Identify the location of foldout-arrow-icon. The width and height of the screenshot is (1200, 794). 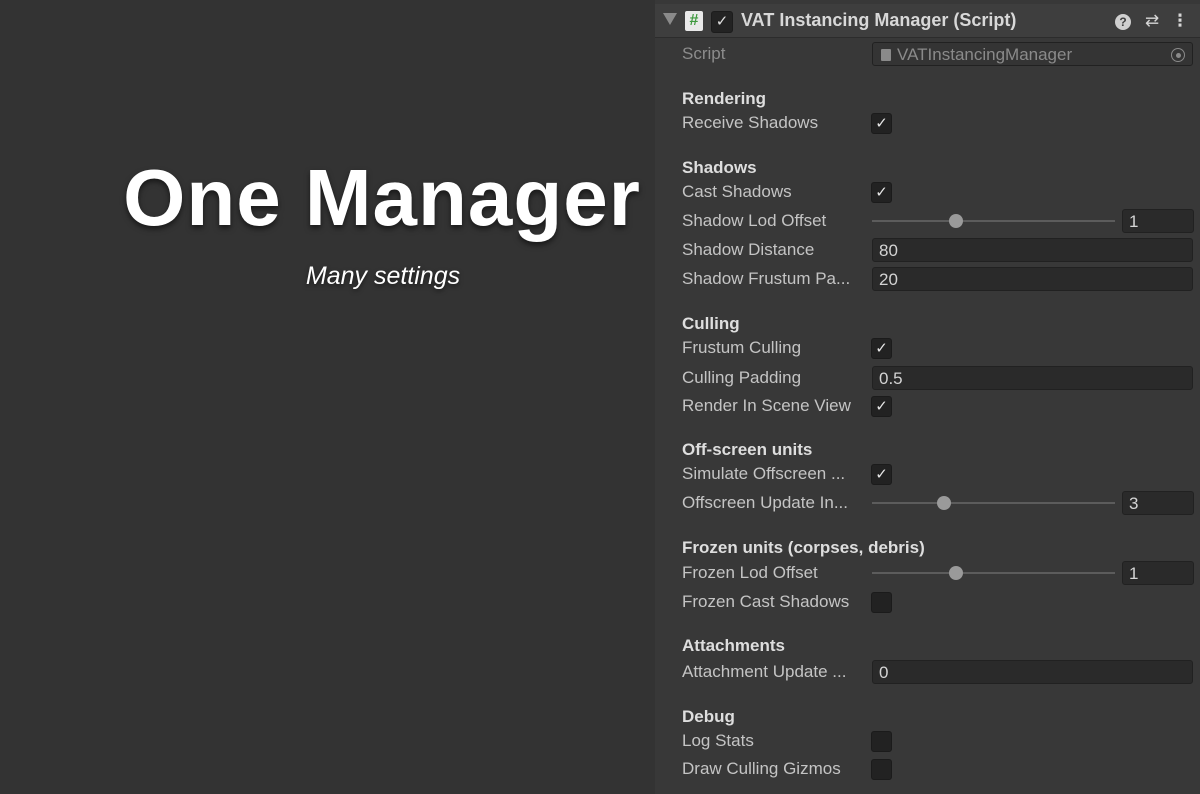
(670, 19).